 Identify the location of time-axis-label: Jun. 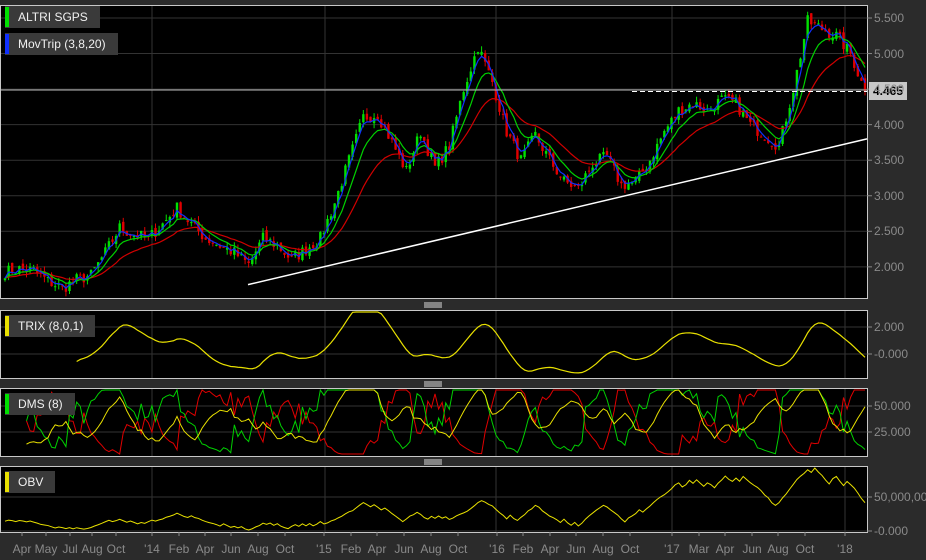
(404, 549).